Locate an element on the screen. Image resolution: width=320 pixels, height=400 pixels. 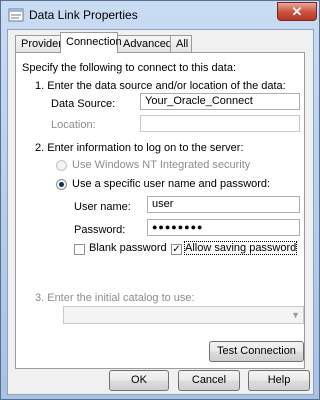
allow-saving-label: Allow saving password is located at coordinates (240, 248).